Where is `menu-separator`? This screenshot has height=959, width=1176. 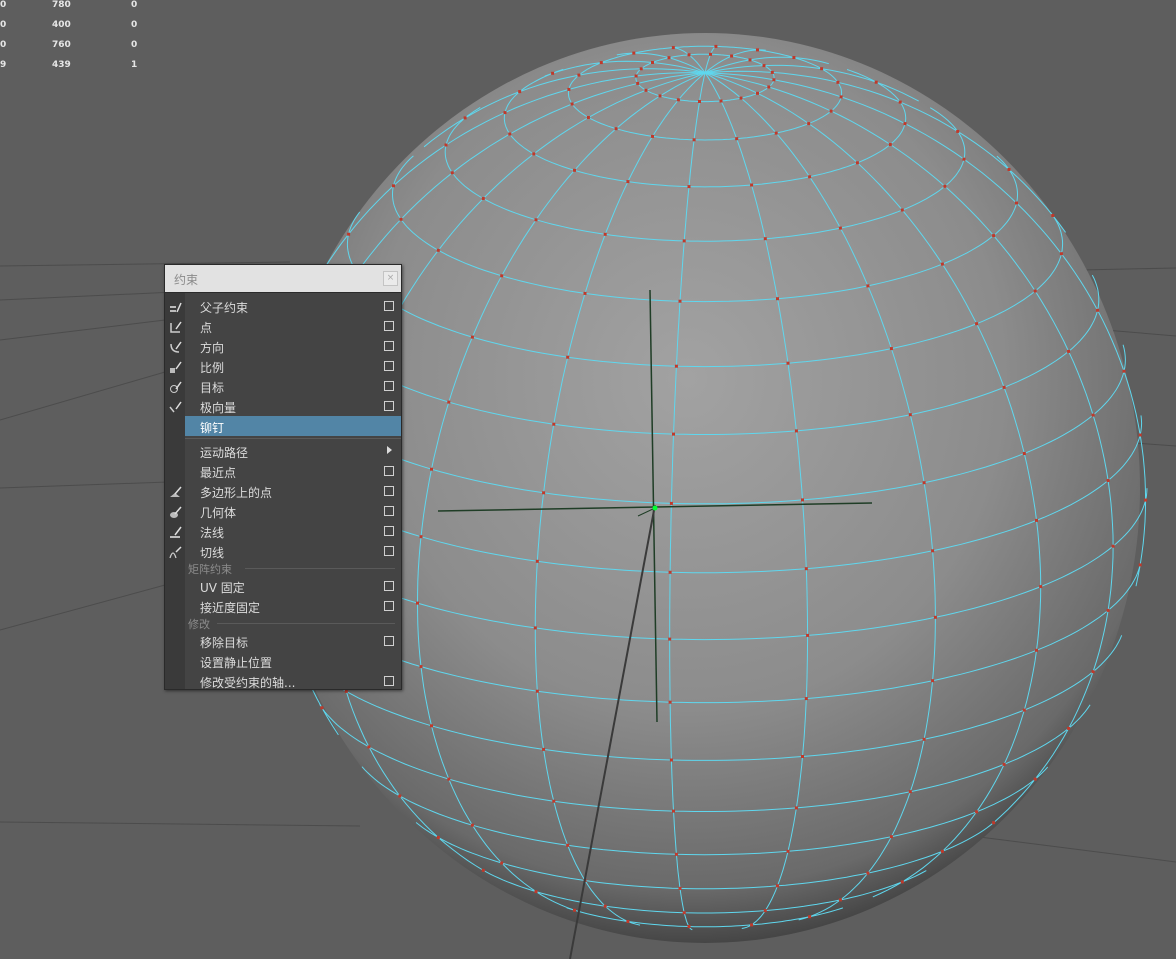 menu-separator is located at coordinates (293, 438).